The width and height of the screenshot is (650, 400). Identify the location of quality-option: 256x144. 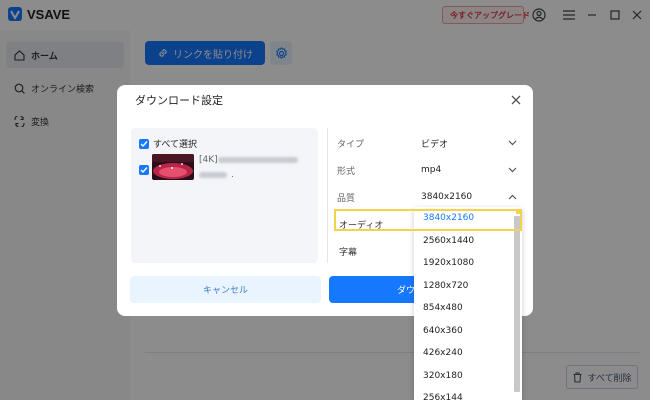
(463, 393).